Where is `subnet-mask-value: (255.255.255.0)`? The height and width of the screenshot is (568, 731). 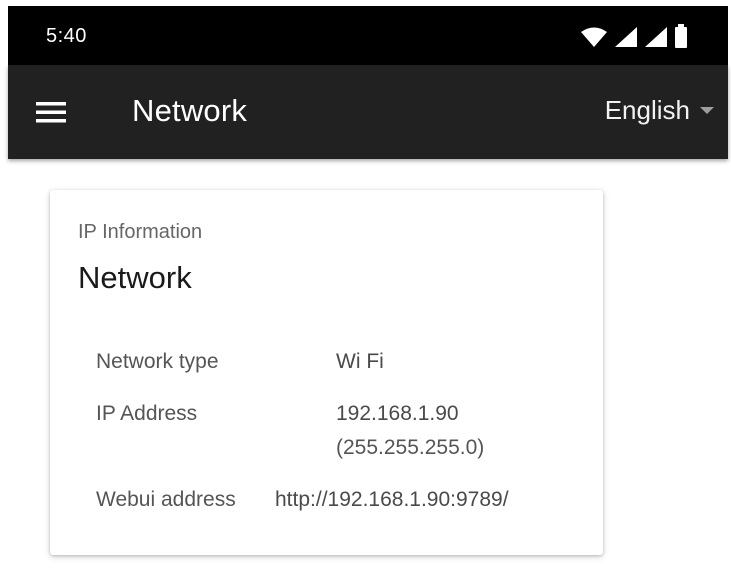
subnet-mask-value: (255.255.255.0) is located at coordinates (410, 447).